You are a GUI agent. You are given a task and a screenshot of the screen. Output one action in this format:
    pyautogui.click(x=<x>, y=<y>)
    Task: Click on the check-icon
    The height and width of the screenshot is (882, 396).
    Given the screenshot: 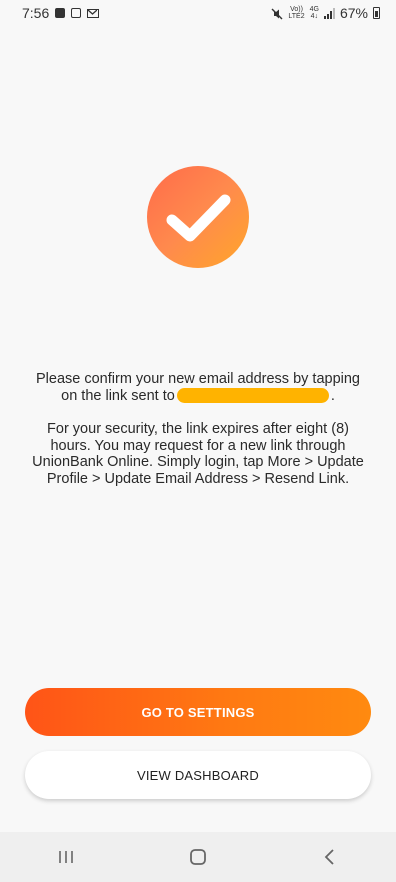 What is the action you would take?
    pyautogui.click(x=198, y=218)
    